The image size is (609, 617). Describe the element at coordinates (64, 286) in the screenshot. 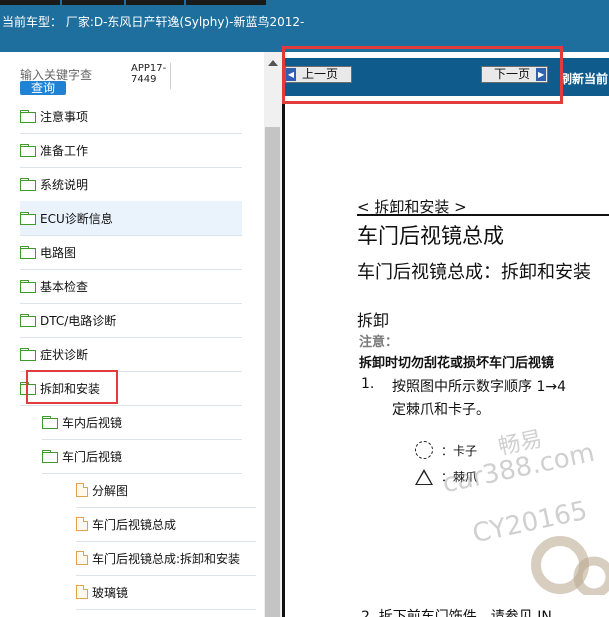

I see `tree-item-label: 基本检查` at that location.